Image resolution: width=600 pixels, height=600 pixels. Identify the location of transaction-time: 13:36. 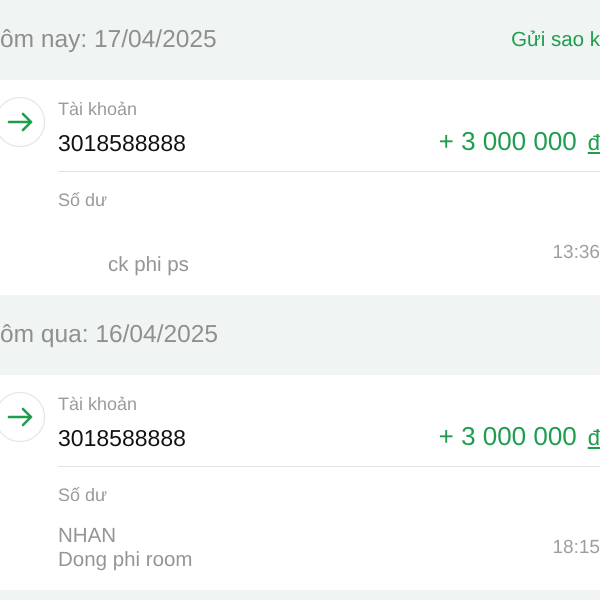
(576, 253).